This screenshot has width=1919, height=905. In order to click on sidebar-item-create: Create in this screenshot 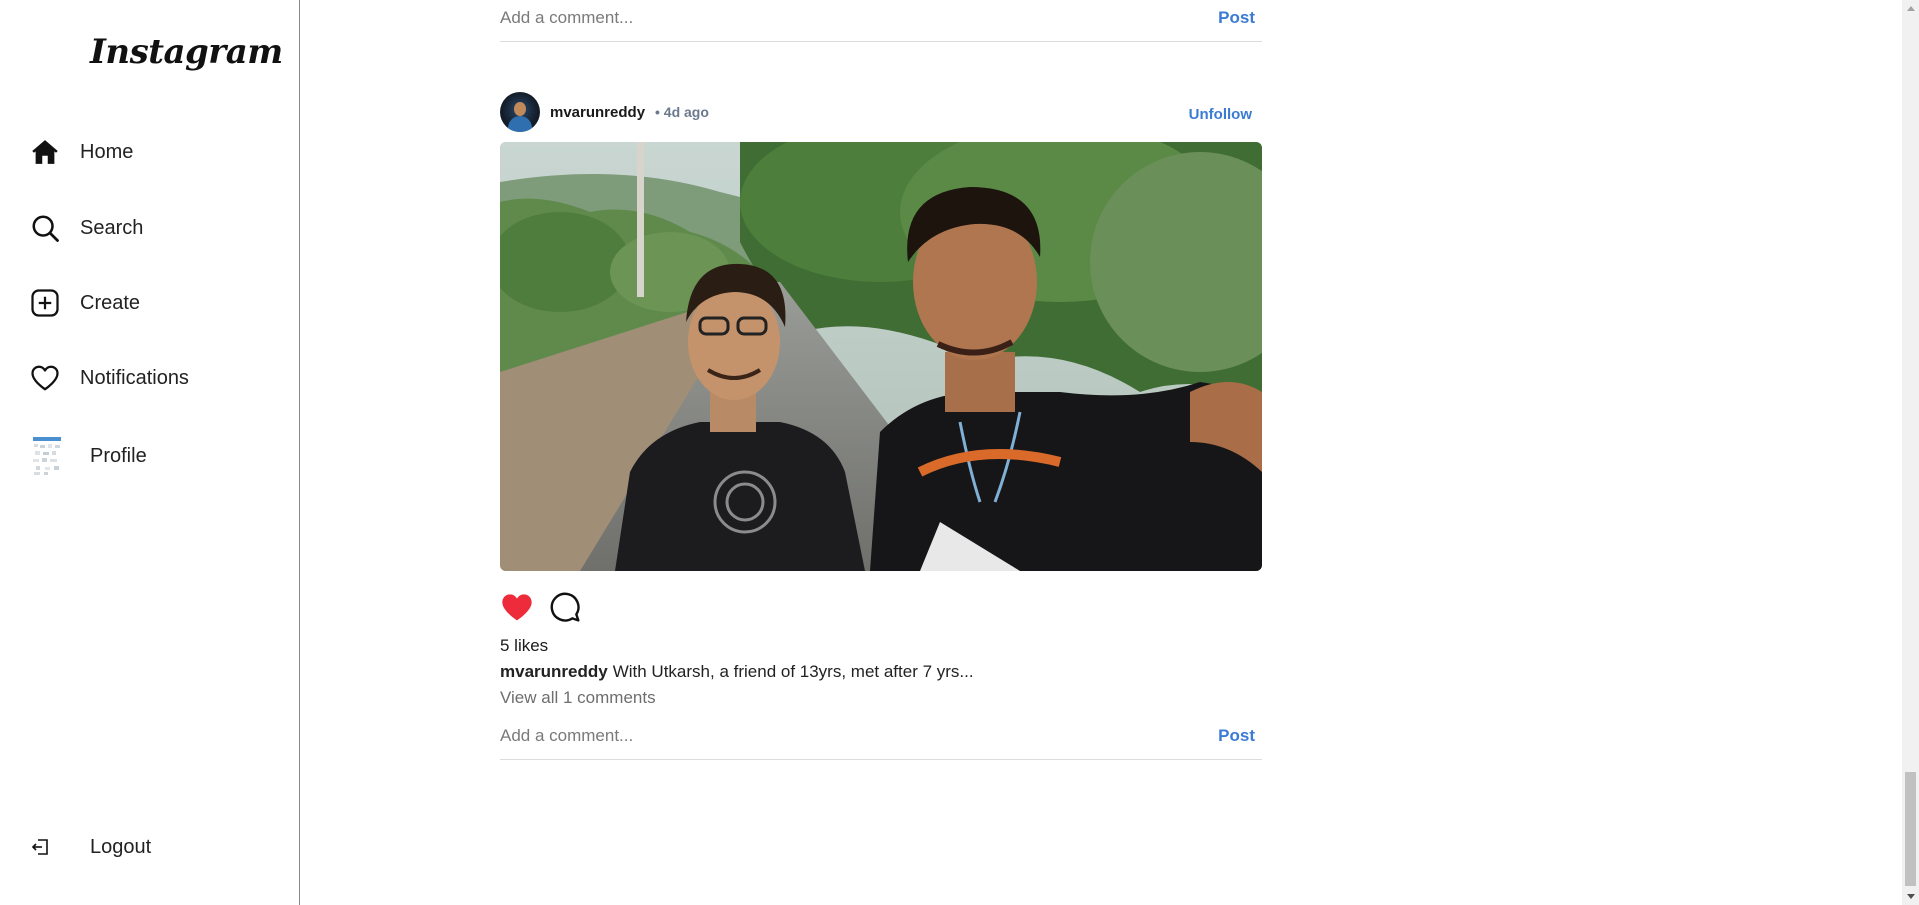, I will do `click(85, 303)`.